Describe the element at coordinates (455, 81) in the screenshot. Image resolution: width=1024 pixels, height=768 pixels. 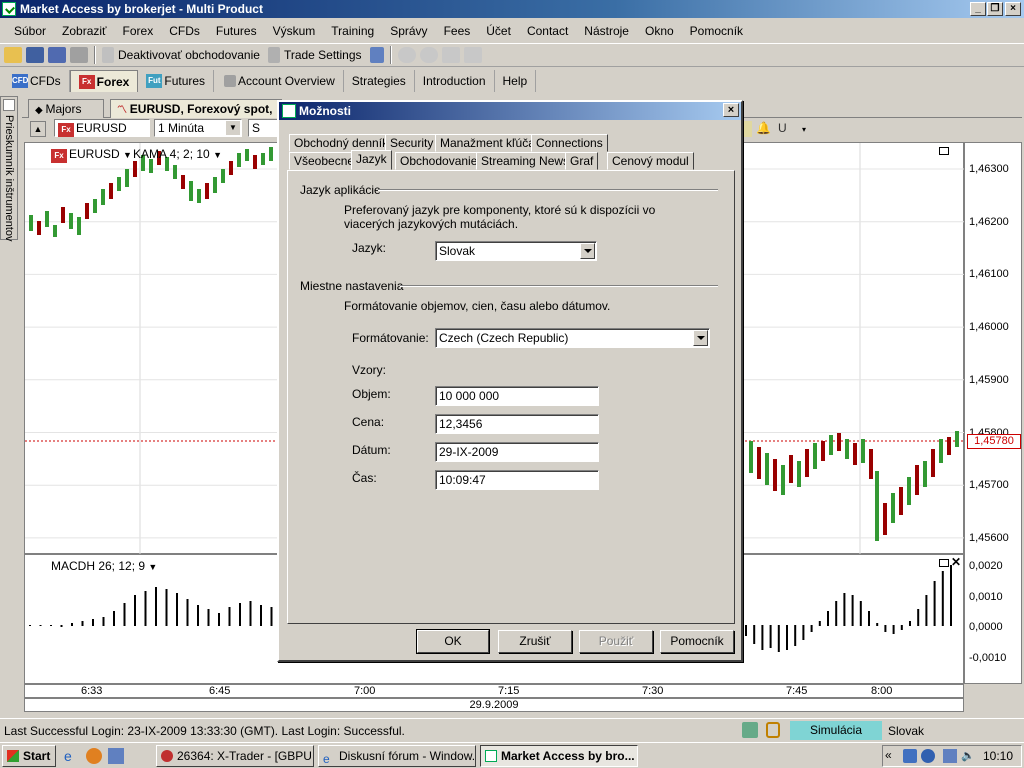
I see `tab-introduction: Introduction` at that location.